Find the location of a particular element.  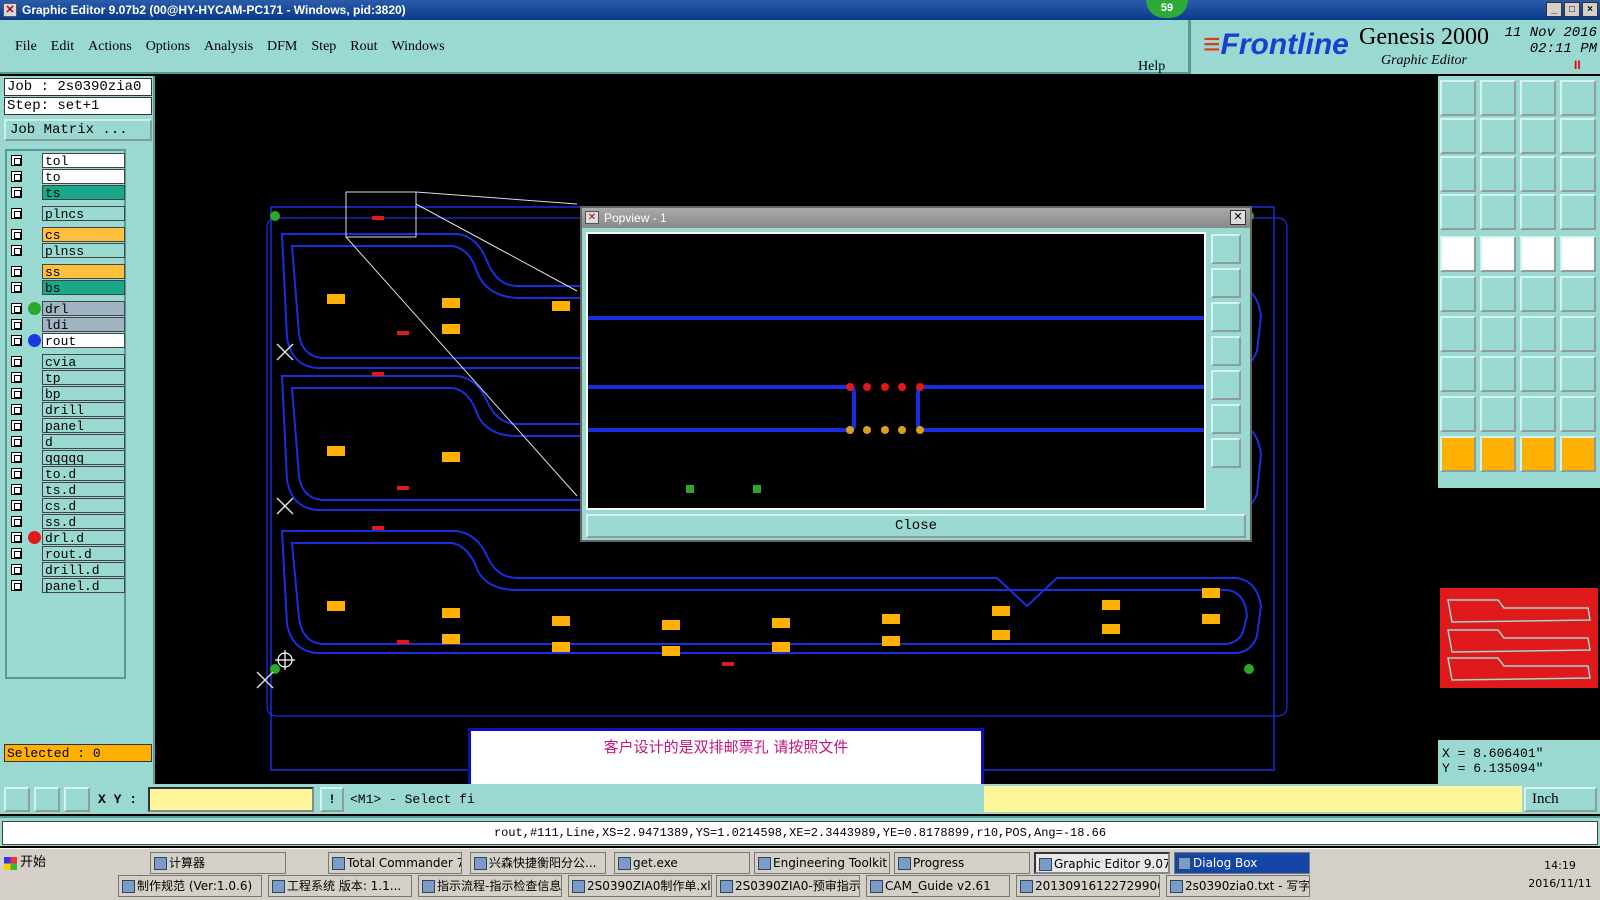

menu-actions: Actions is located at coordinates (110, 47).